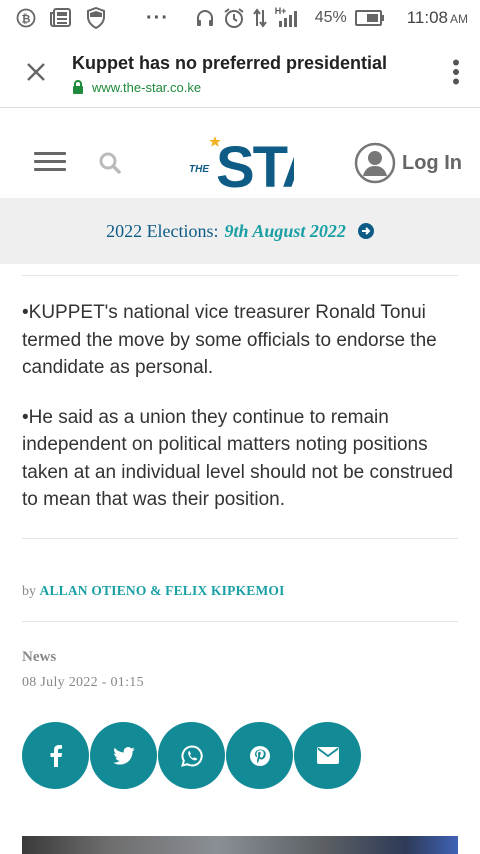 The image size is (480, 854). I want to click on hamburger-icon, so click(50, 153).